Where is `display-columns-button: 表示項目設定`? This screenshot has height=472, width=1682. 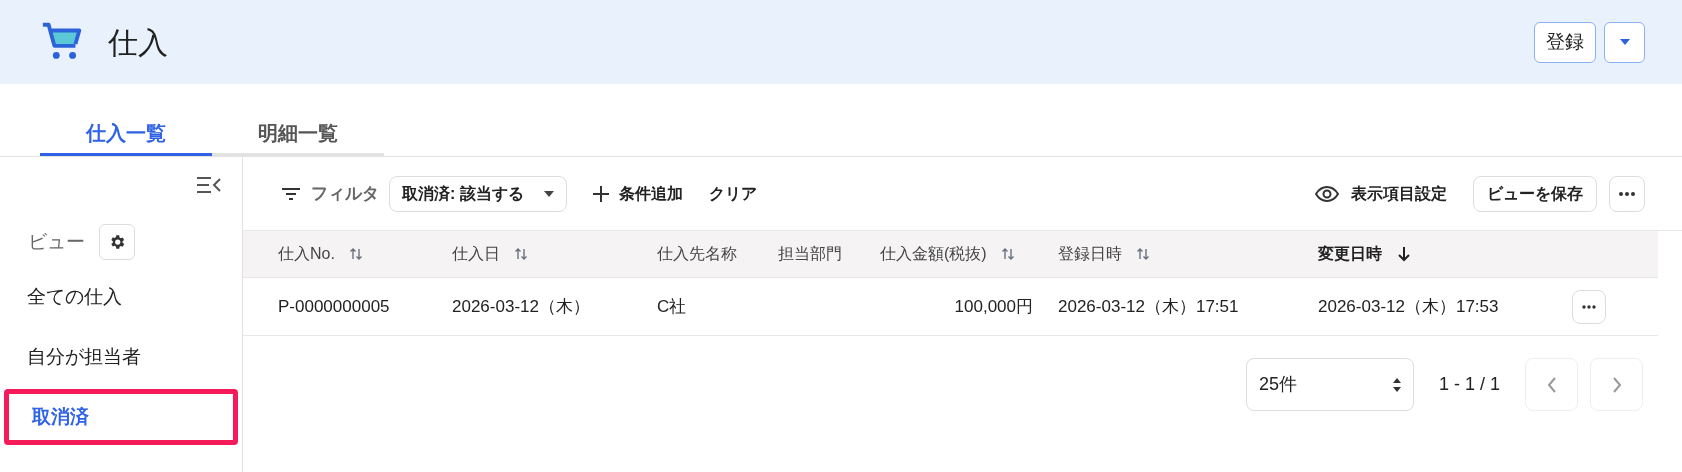
display-columns-button: 表示項目設定 is located at coordinates (1381, 193).